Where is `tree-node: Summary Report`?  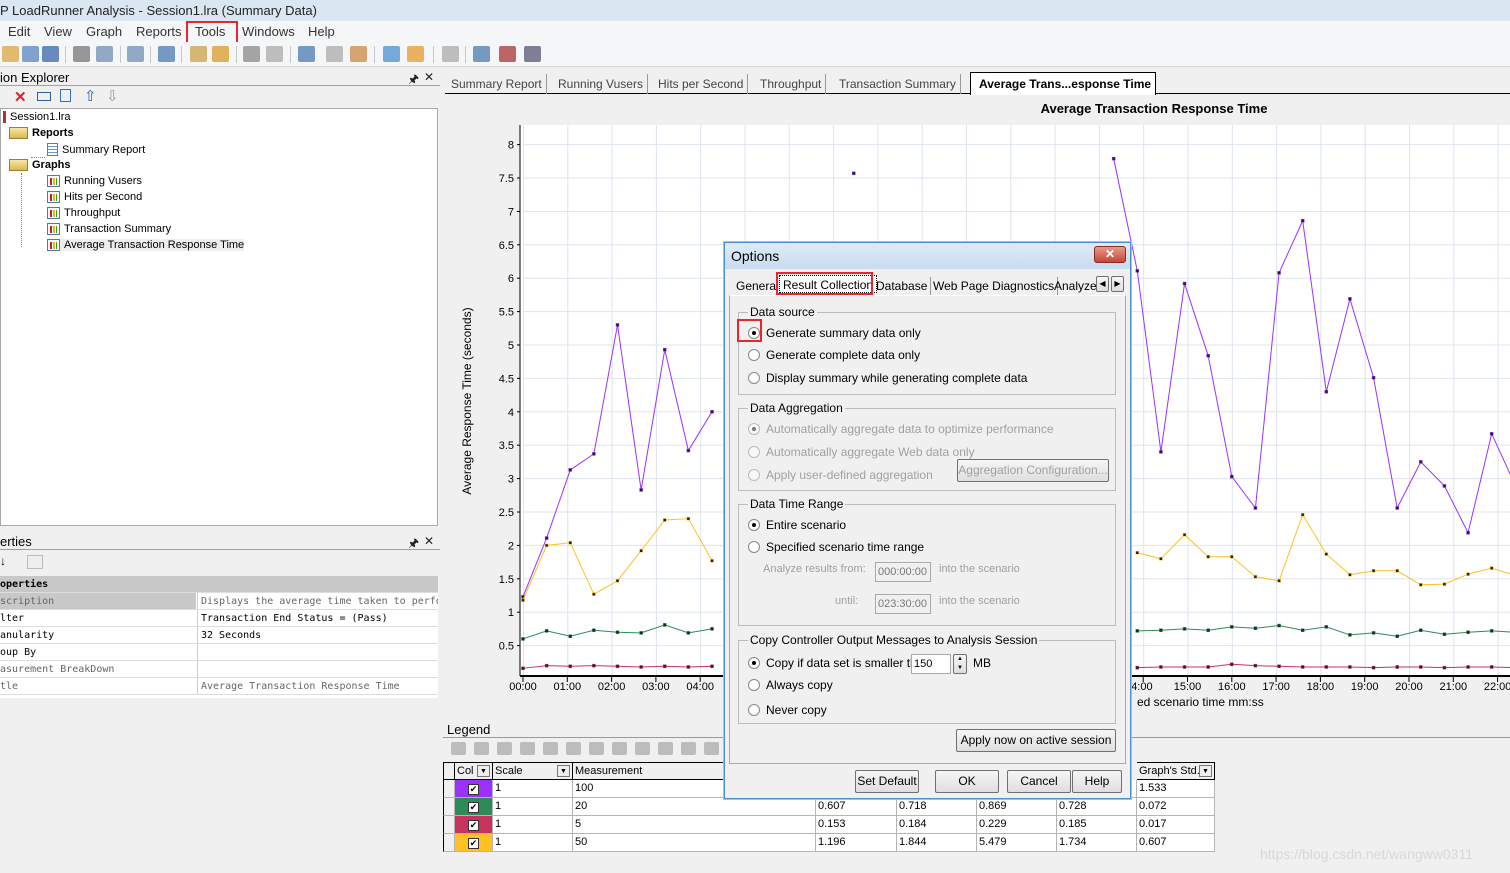 tree-node: Summary Report is located at coordinates (96, 149).